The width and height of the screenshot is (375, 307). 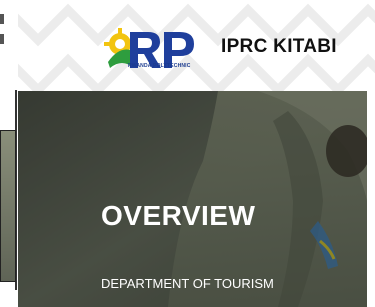 I want to click on hero-title: OVERVIEW, so click(x=178, y=215).